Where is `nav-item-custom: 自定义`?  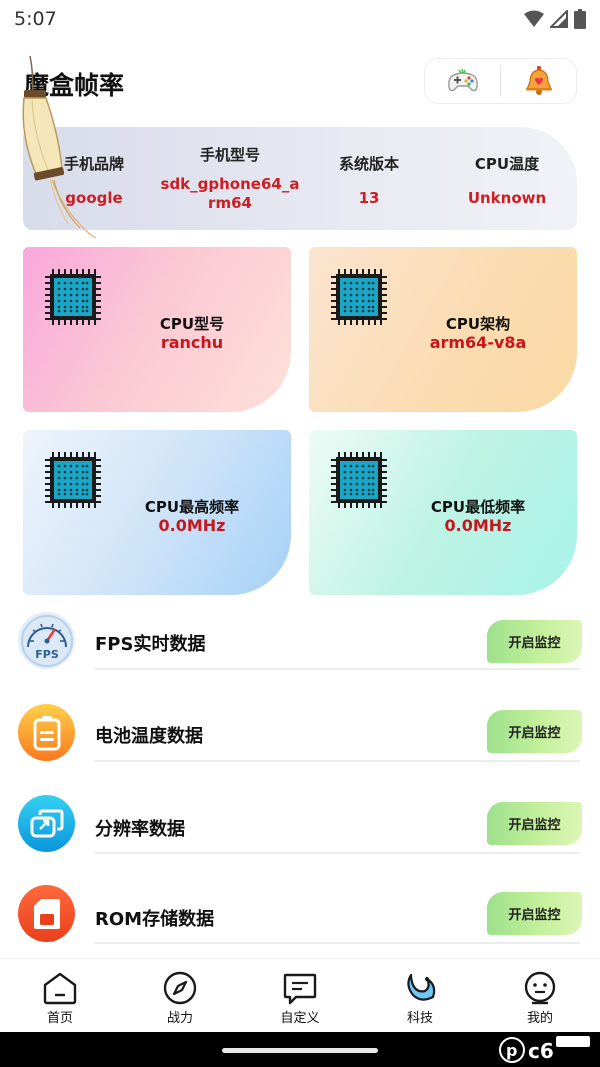
nav-item-custom: 自定义 is located at coordinates (300, 995).